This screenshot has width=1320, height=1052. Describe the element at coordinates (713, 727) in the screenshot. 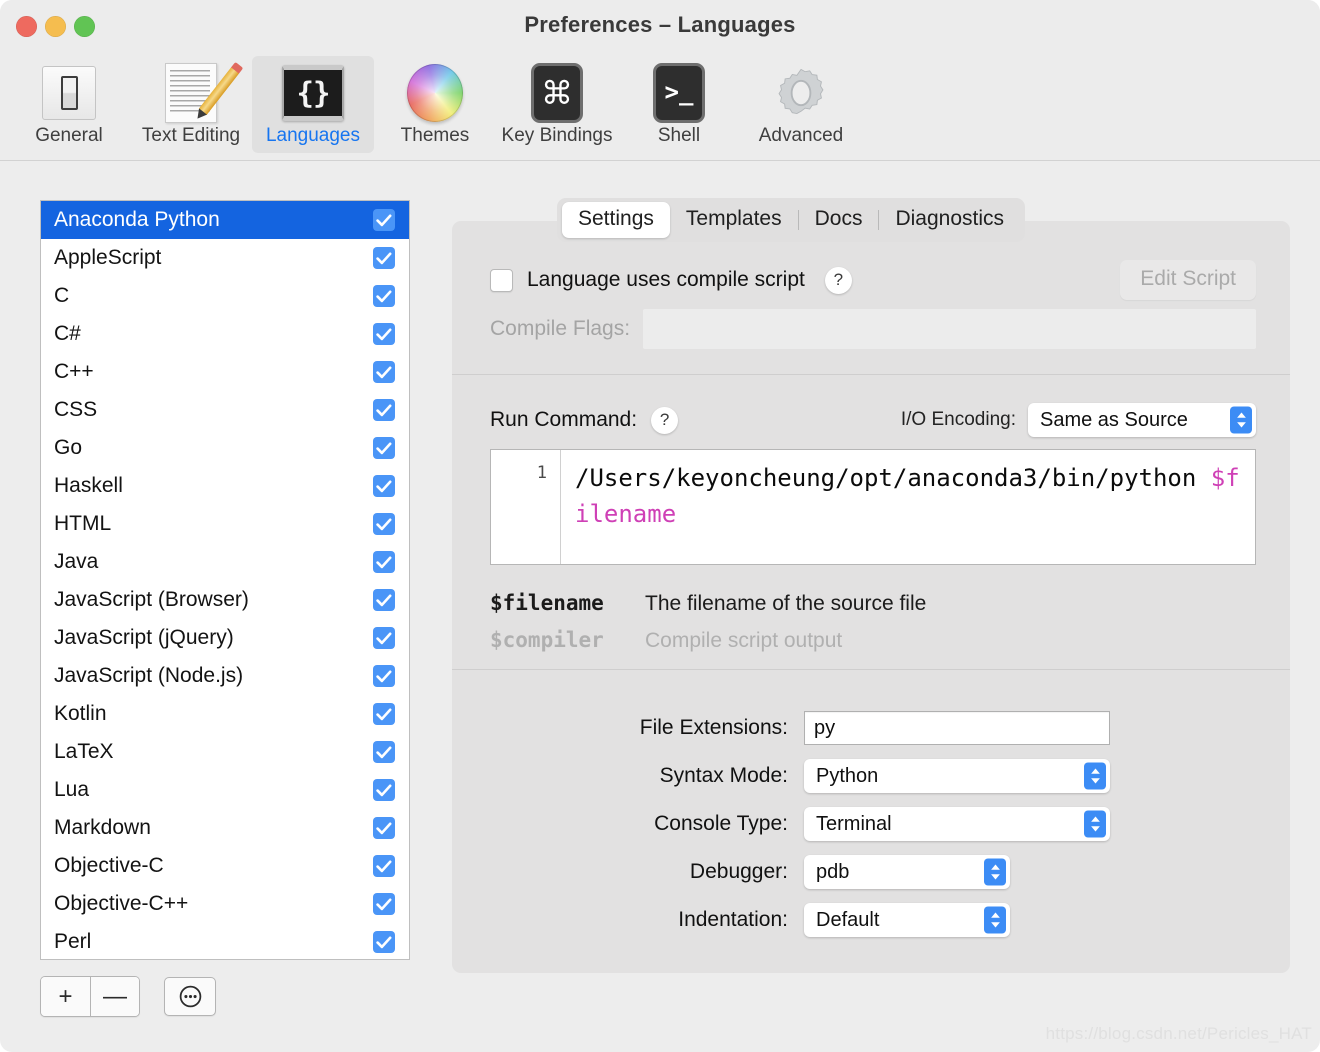

I see `file-extensions-label: File Extensions:` at that location.